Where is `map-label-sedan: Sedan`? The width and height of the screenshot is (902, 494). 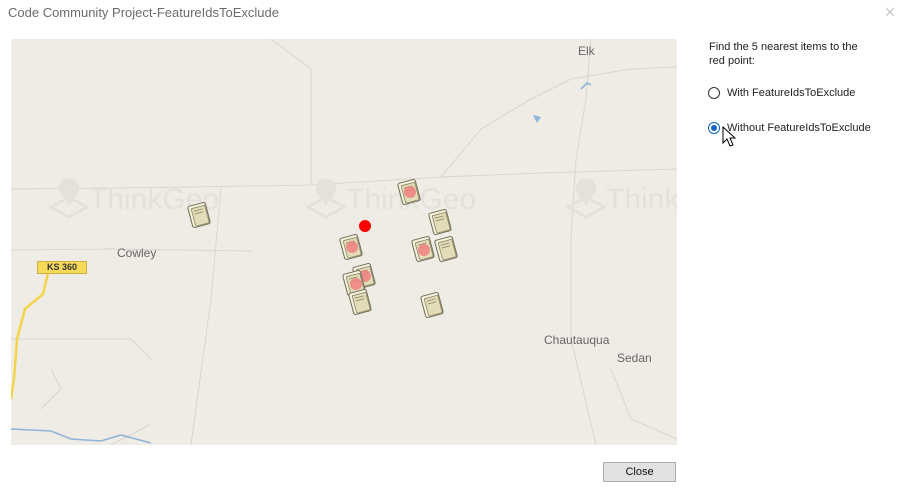
map-label-sedan: Sedan is located at coordinates (634, 358).